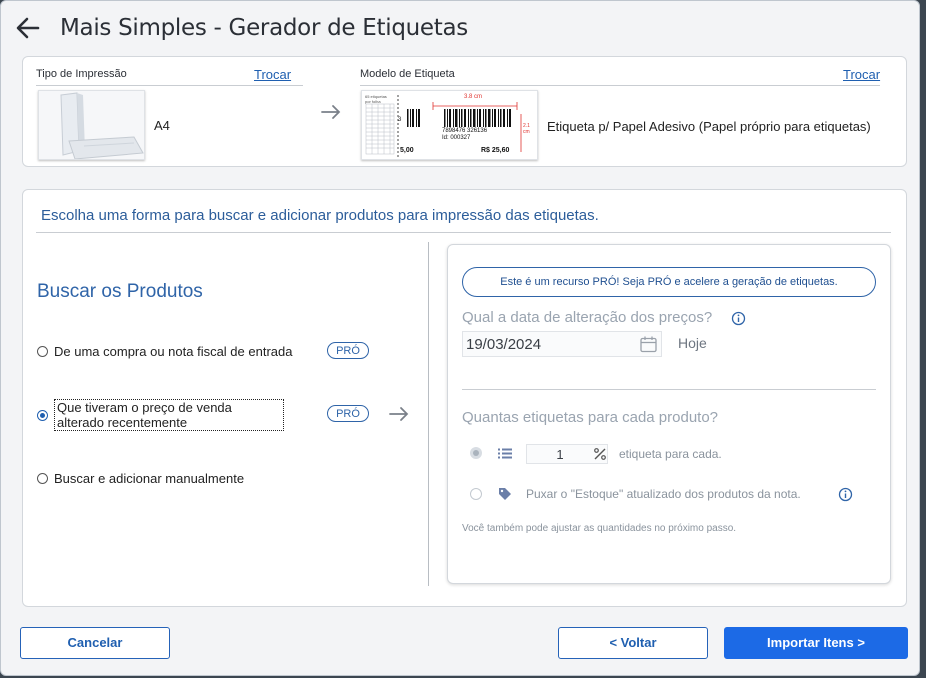  I want to click on change-label-model-link: Trocar, so click(861, 74).